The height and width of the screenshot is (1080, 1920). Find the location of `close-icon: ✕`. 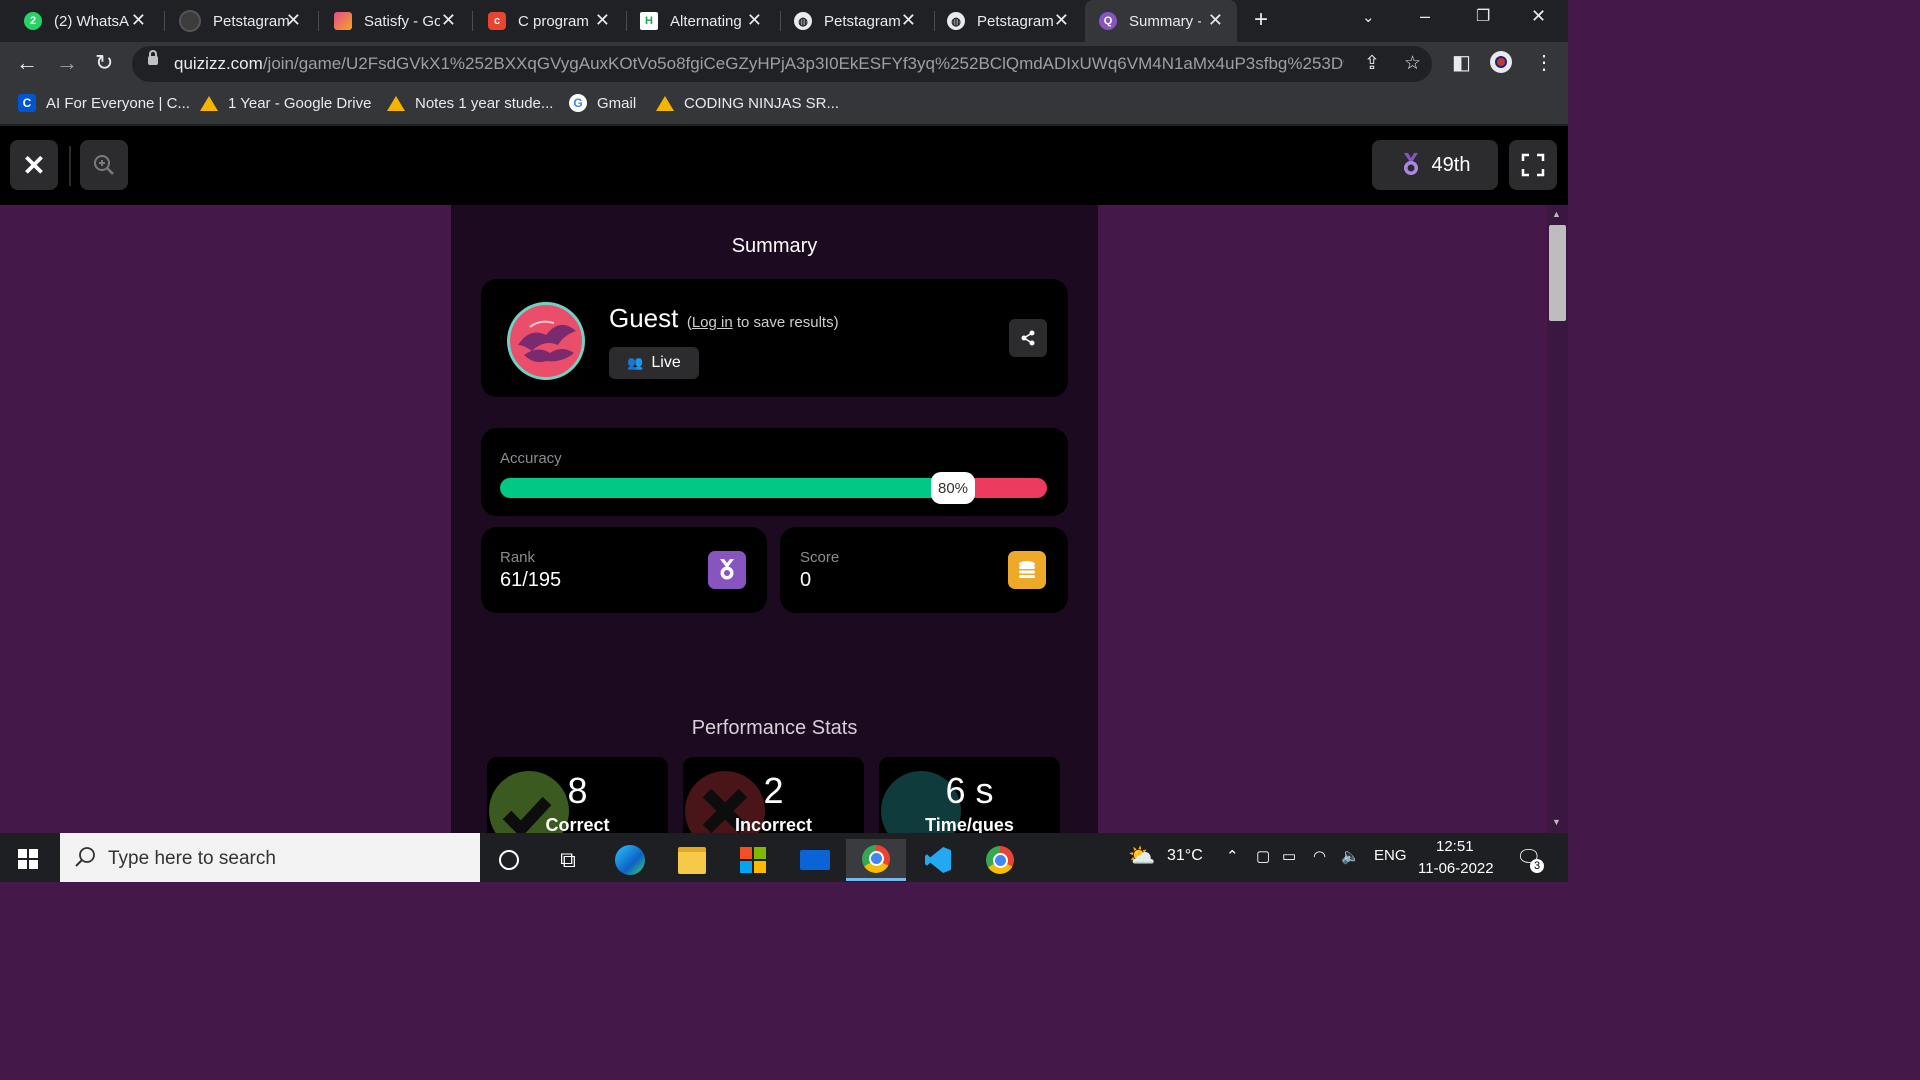

close-icon: ✕ is located at coordinates (34, 165).